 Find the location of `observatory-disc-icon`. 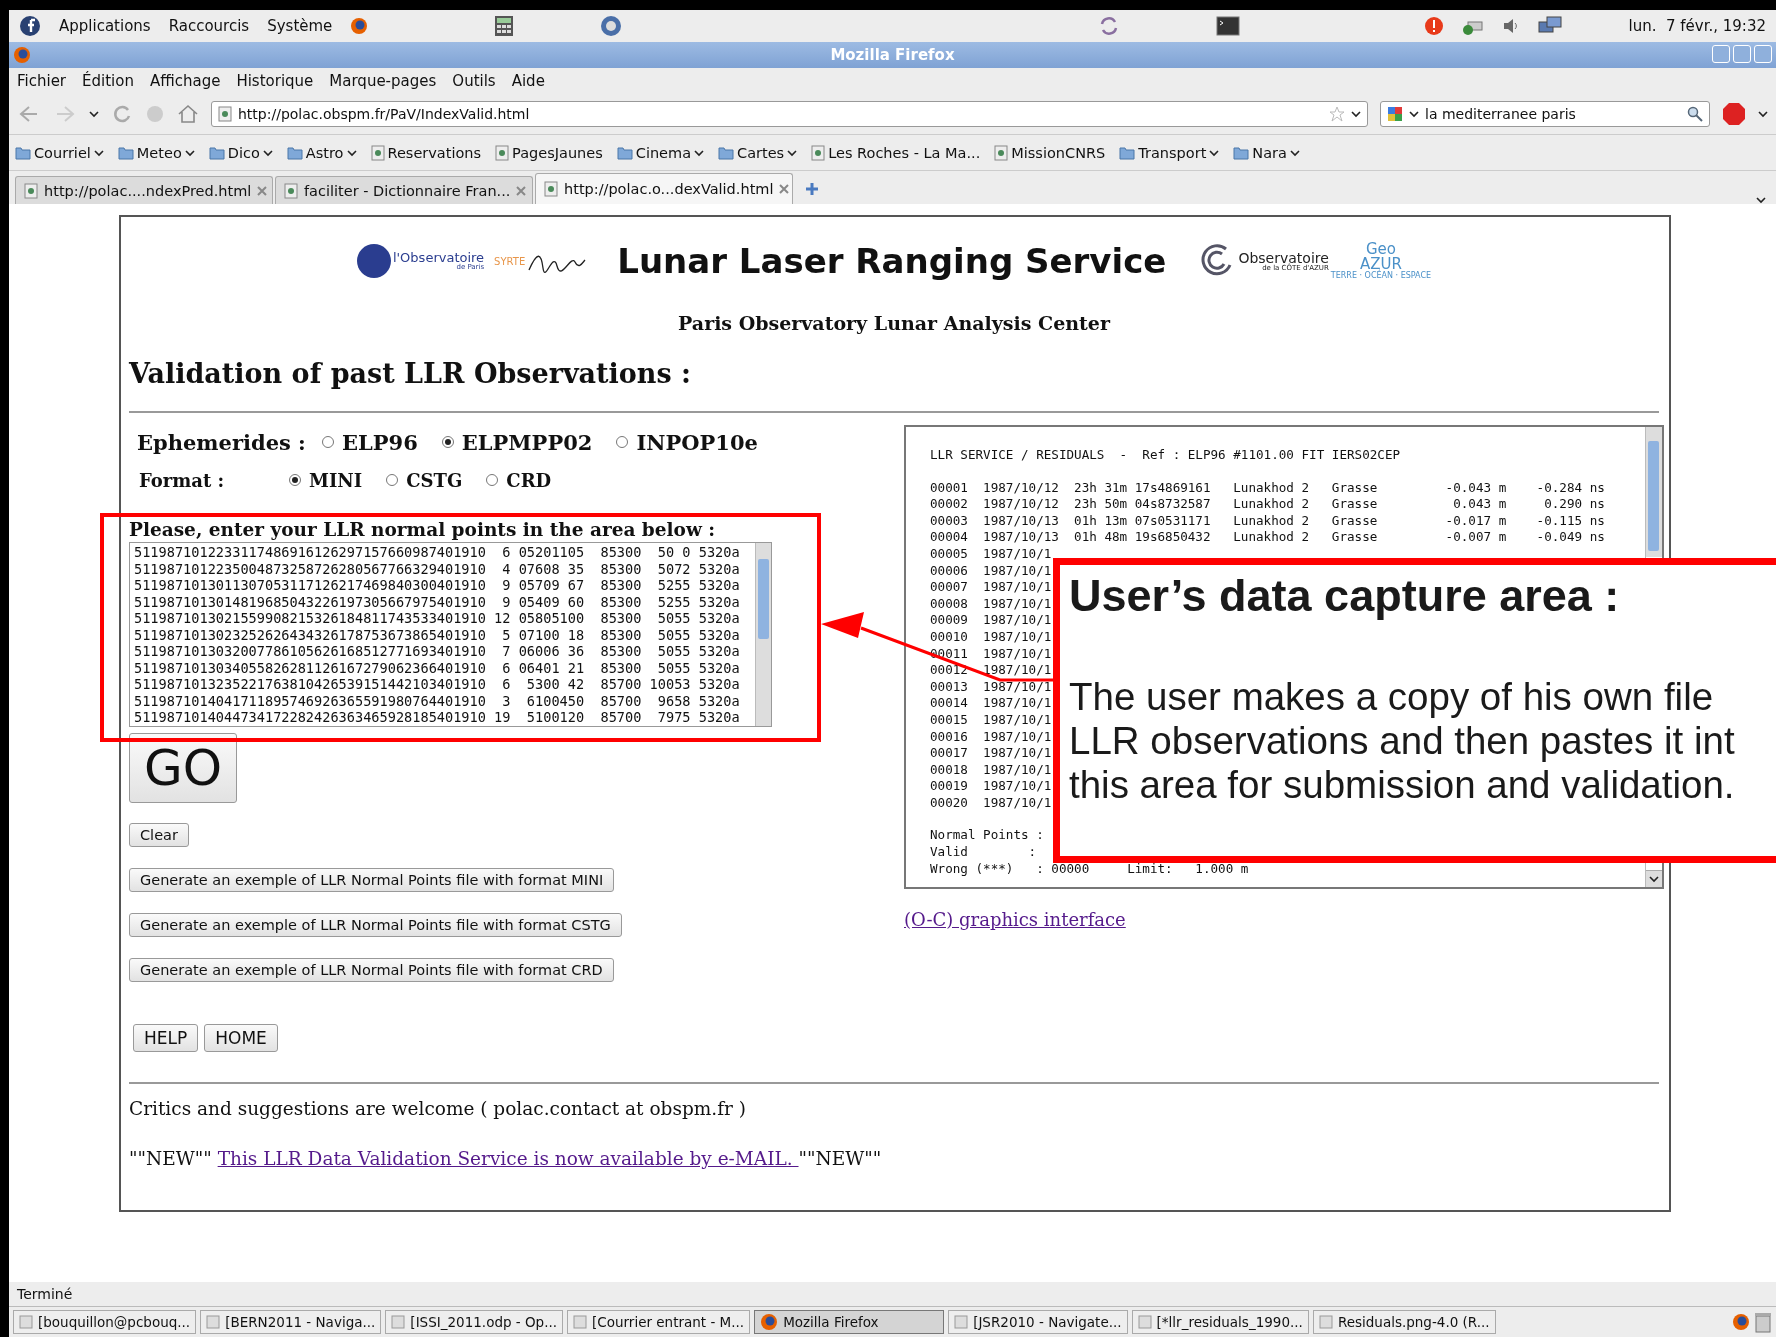

observatory-disc-icon is located at coordinates (373, 261).